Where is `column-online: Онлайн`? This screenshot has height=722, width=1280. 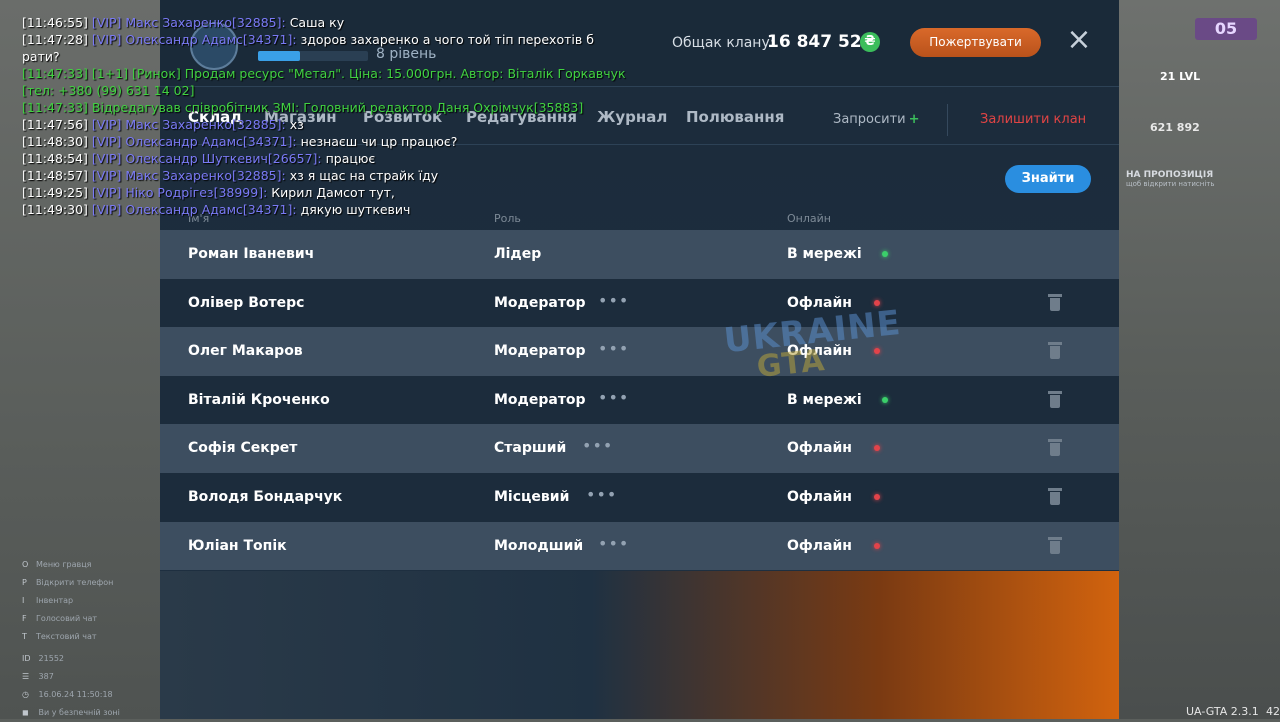 column-online: Онлайн is located at coordinates (809, 218).